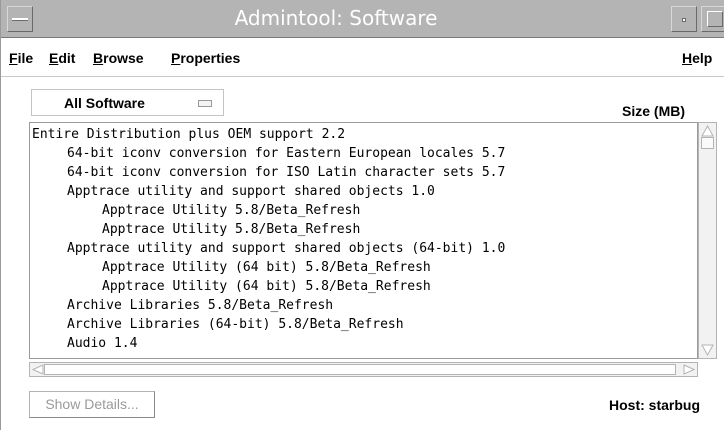  Describe the element at coordinates (102, 343) in the screenshot. I see `list-item: Audio 1.4` at that location.